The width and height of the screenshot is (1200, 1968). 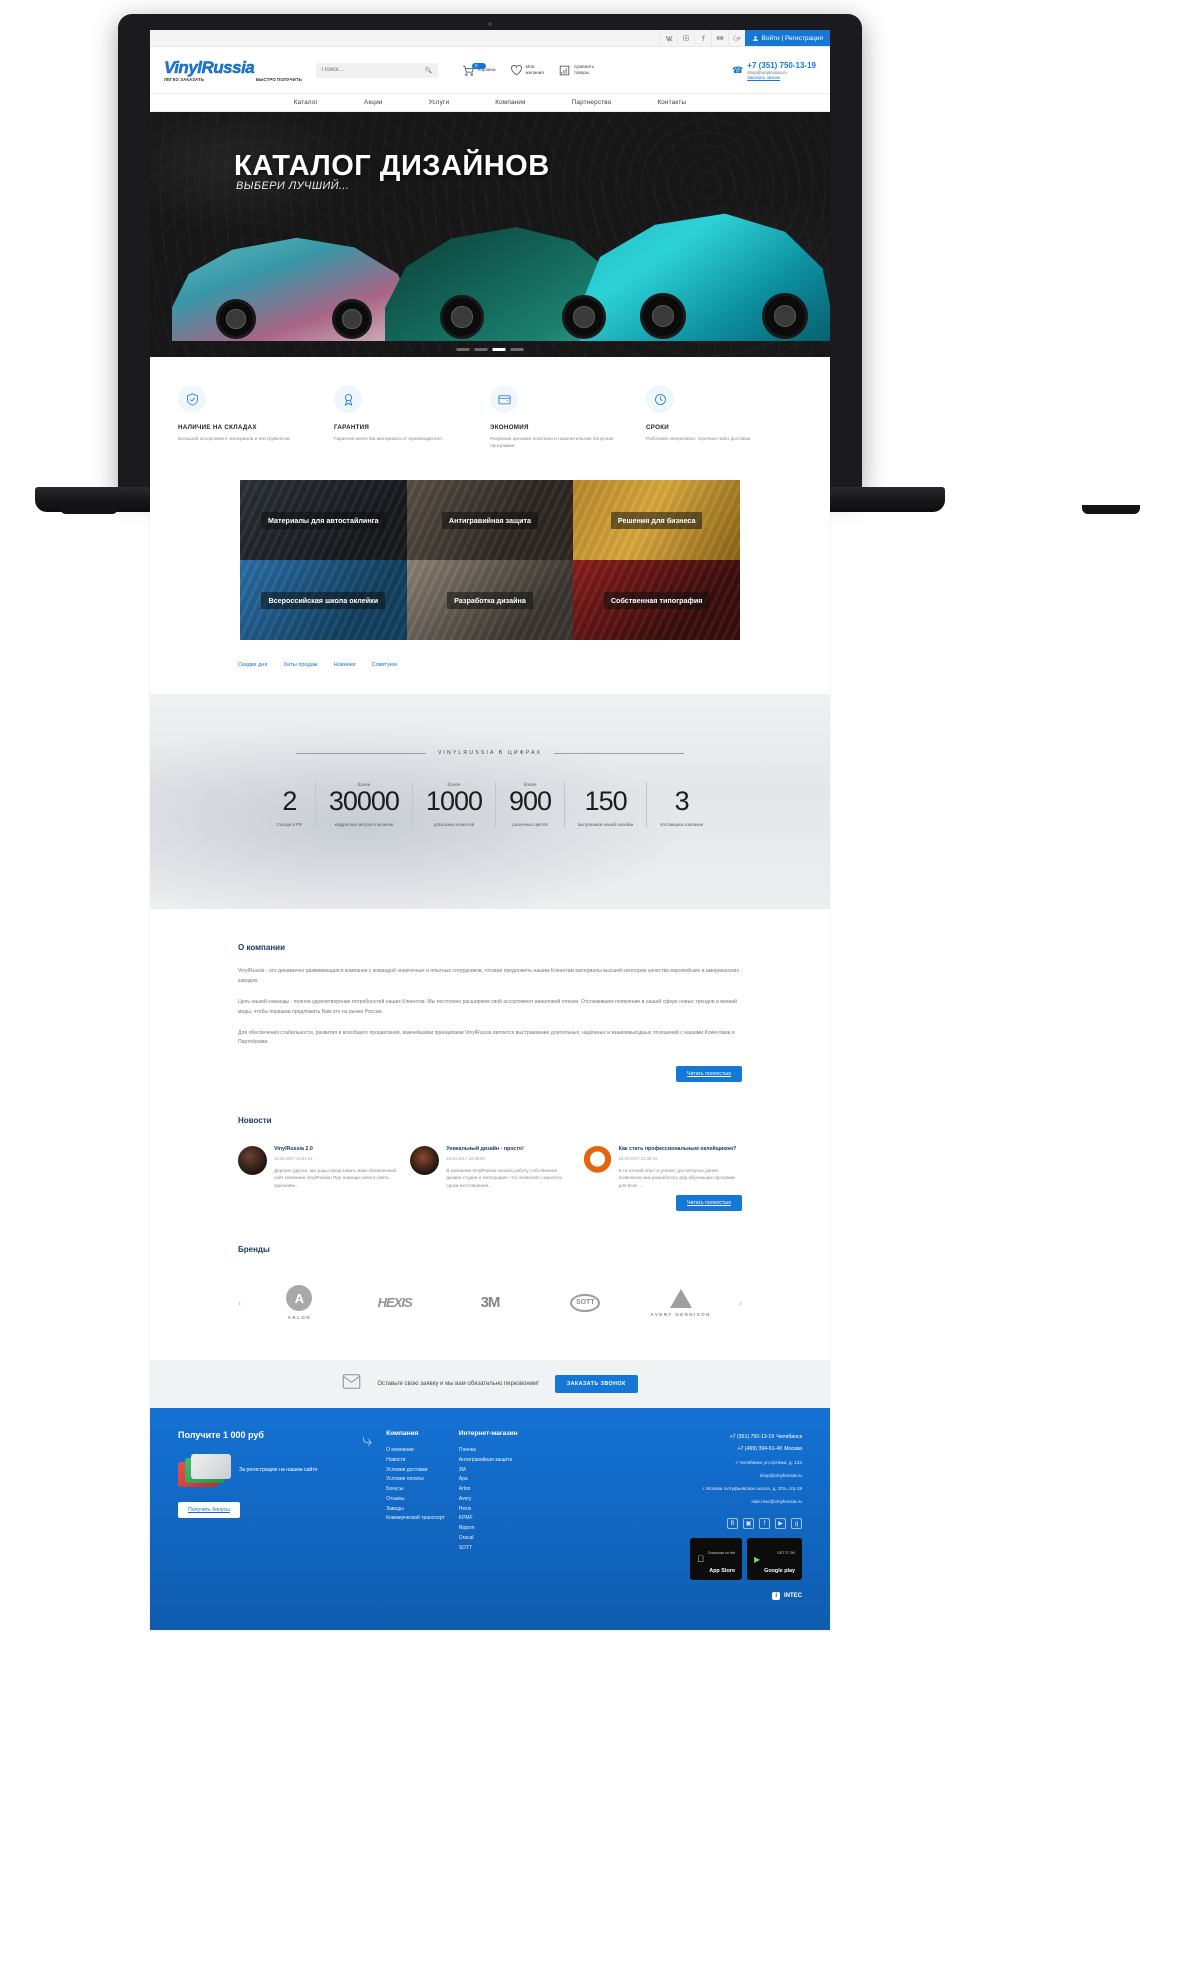 I want to click on footer-link: Коммерческий транспорт, so click(x=415, y=1519).